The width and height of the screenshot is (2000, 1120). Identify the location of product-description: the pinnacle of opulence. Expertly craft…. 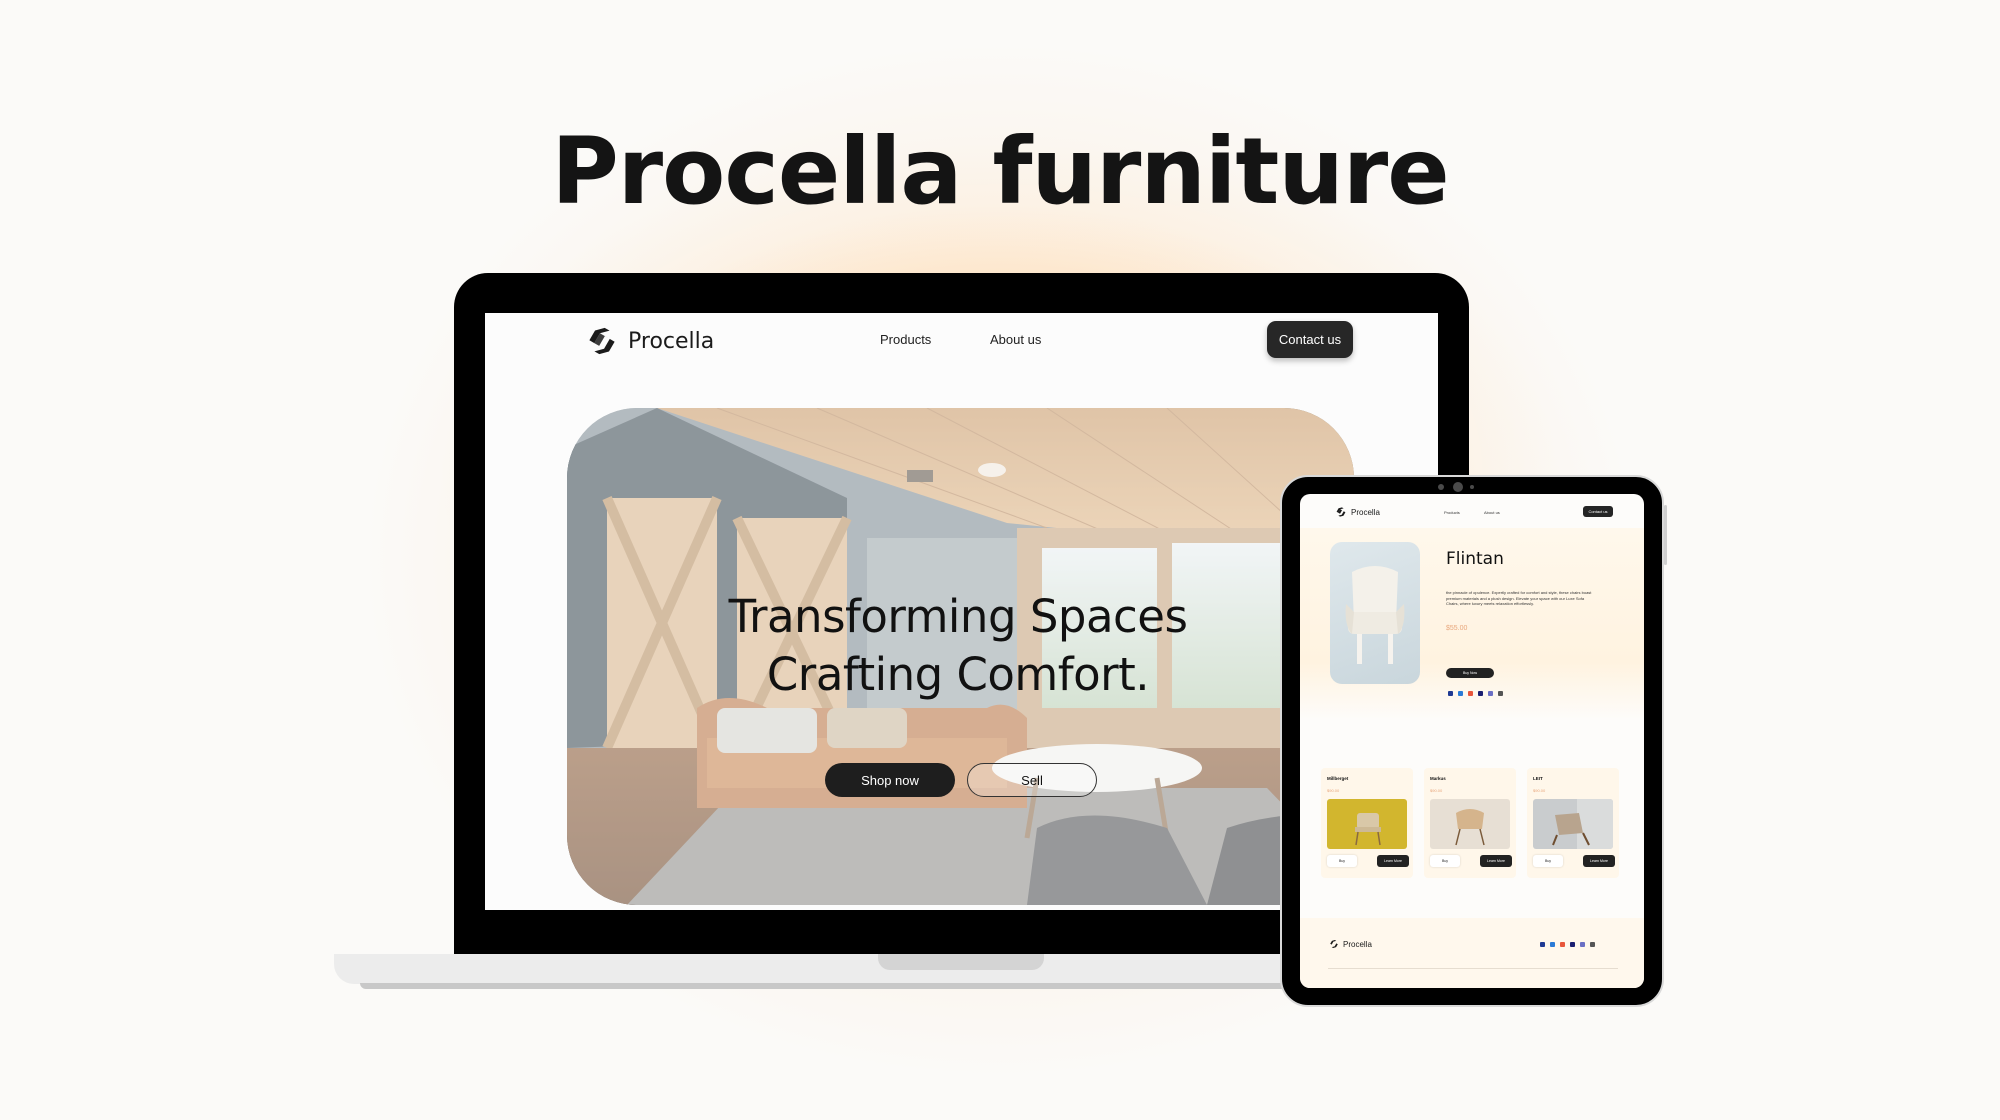
(1519, 598).